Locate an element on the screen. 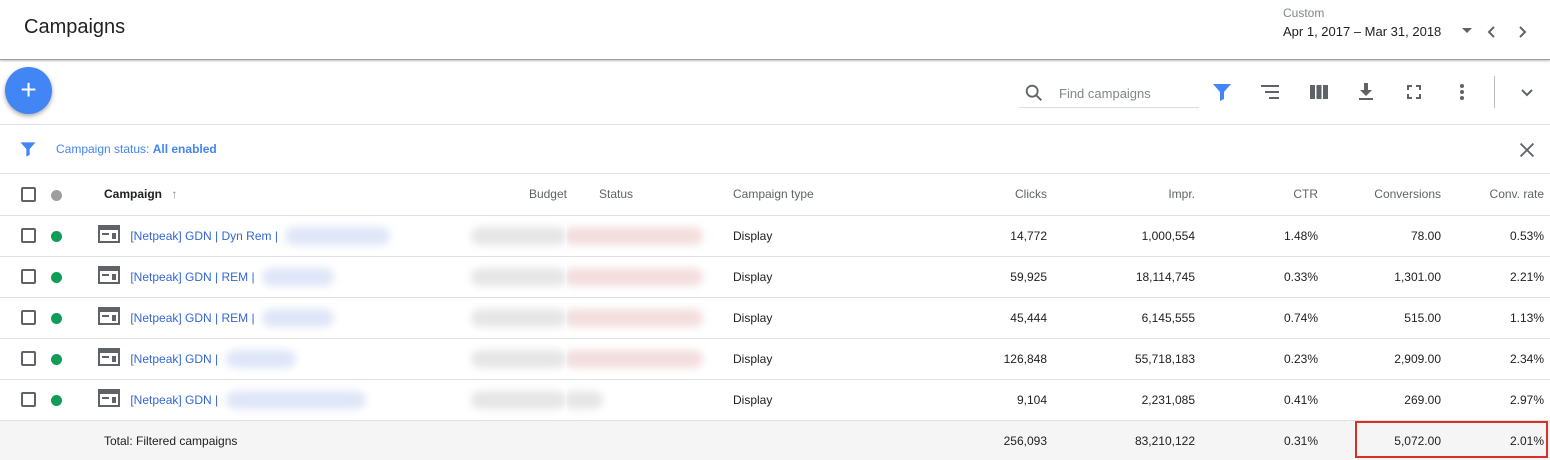 The height and width of the screenshot is (460, 1550). column-header-impr: Impr. is located at coordinates (1121, 194).